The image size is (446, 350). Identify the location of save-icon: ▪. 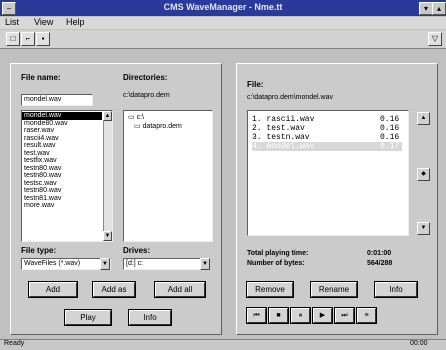
(43, 39).